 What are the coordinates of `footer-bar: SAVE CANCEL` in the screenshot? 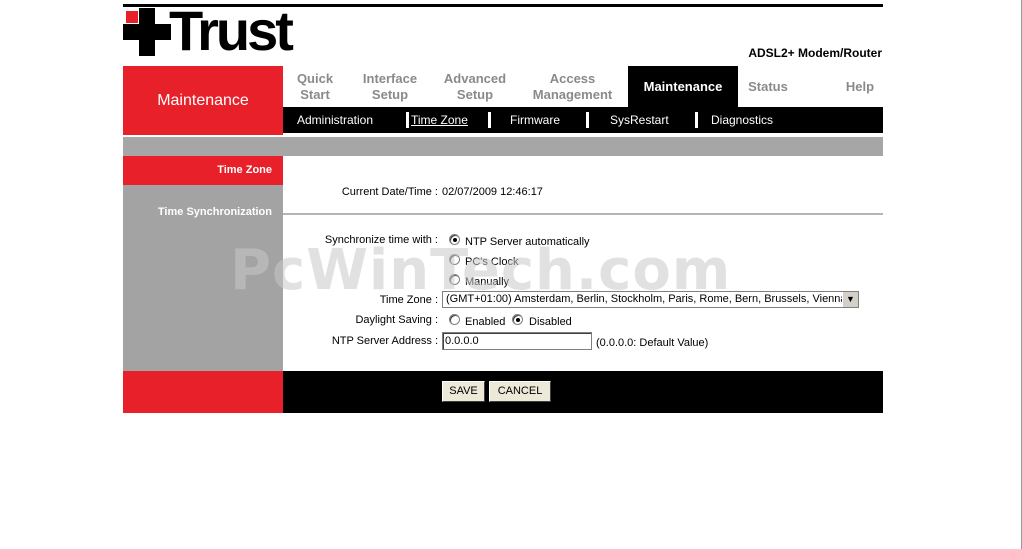 It's located at (503, 392).